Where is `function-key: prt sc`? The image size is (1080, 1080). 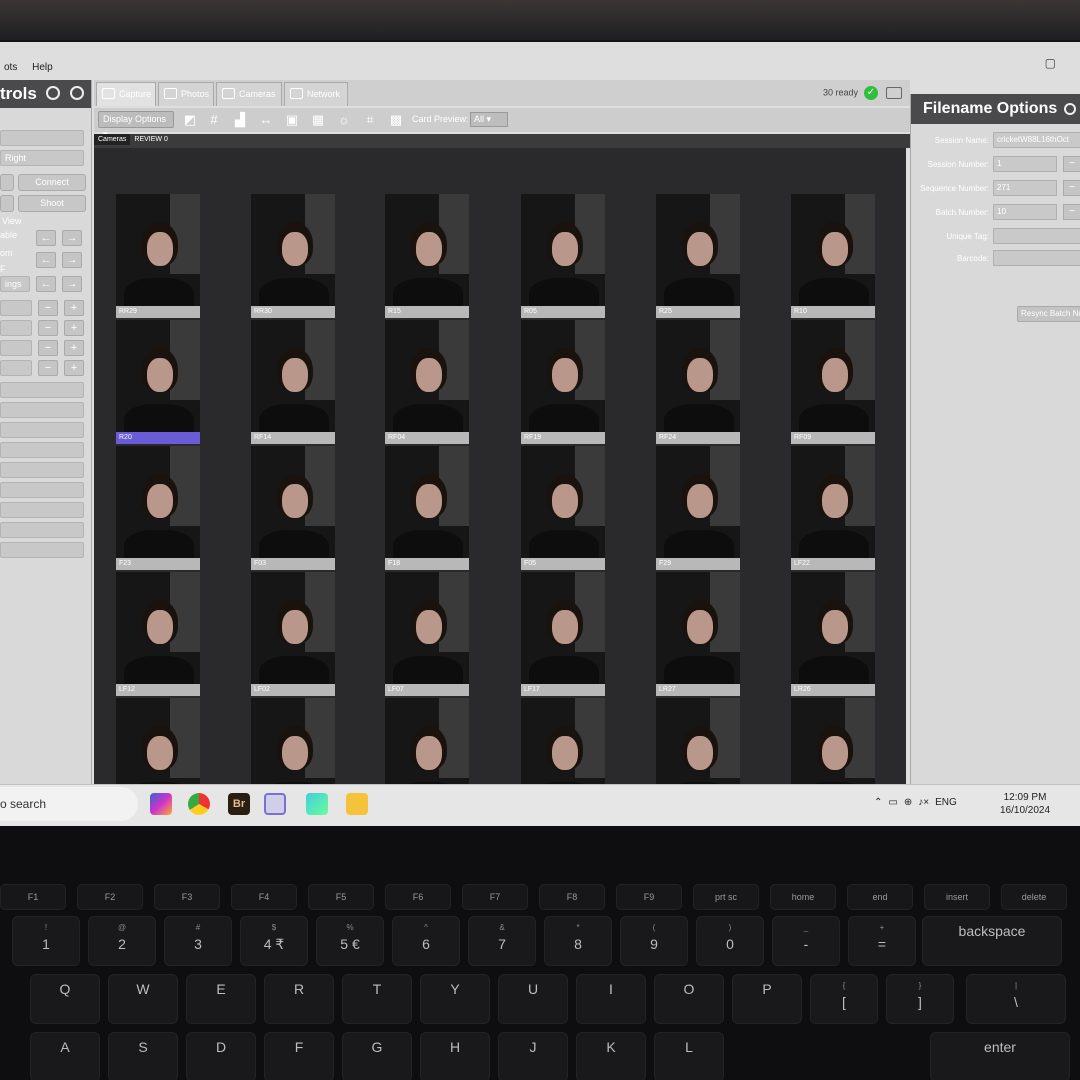 function-key: prt sc is located at coordinates (726, 897).